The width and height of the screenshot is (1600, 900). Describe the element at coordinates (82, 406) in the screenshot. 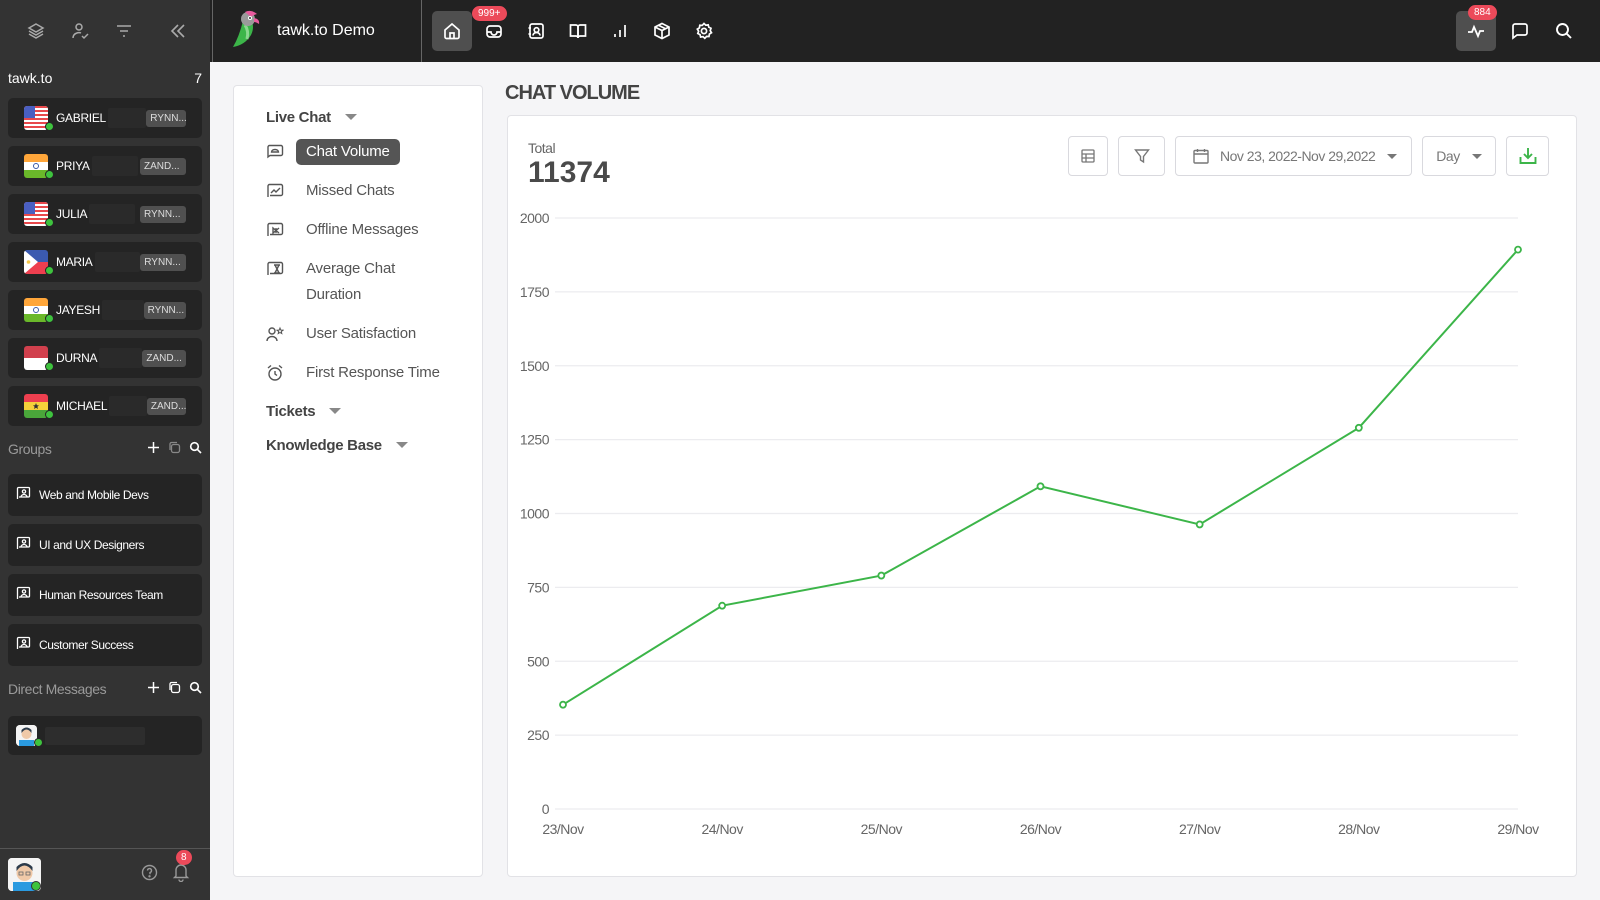

I see `agent-name: MICHAEL` at that location.